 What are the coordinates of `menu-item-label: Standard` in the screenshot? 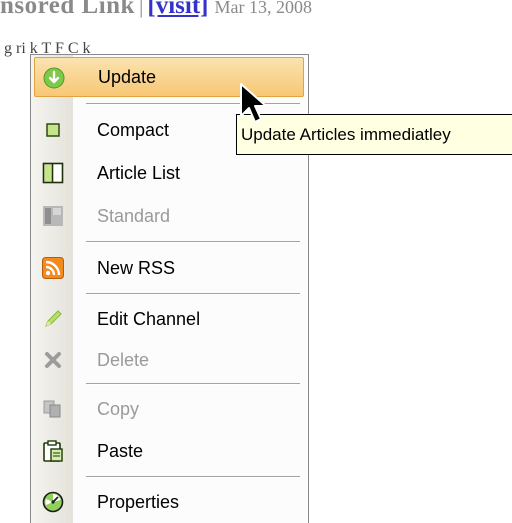 It's located at (134, 215).